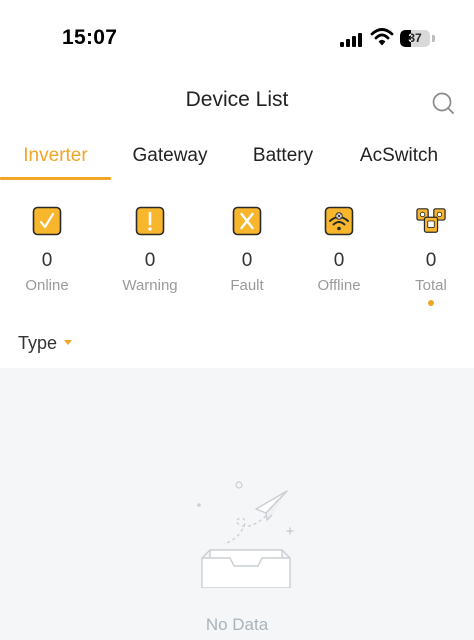 The width and height of the screenshot is (474, 640). What do you see at coordinates (247, 260) in the screenshot?
I see `fault-count: 0` at bounding box center [247, 260].